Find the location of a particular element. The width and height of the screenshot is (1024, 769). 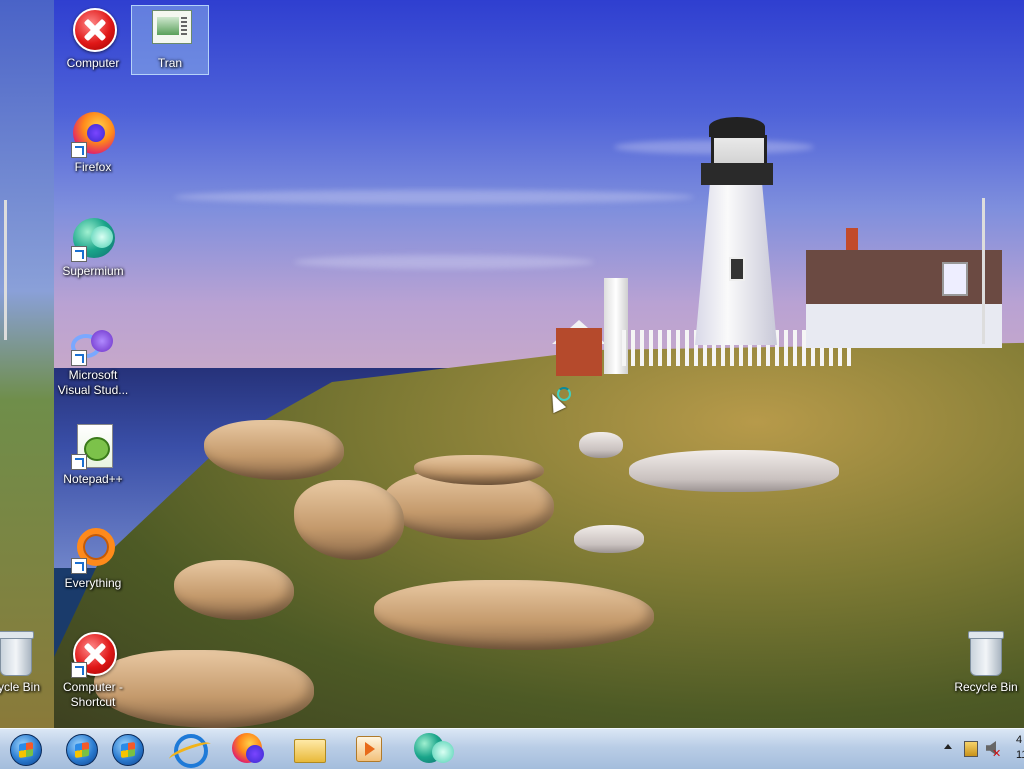

desktop-icon-label: Firefox is located at coordinates (93, 167).